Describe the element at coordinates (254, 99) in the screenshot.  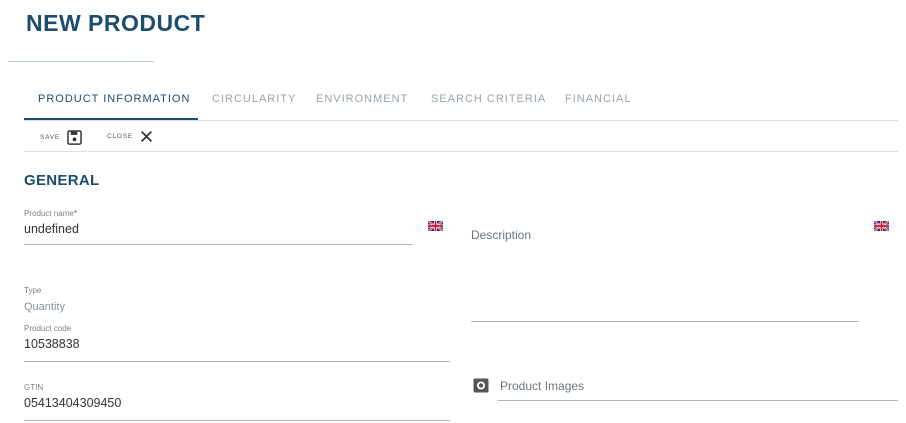
I see `tab-circularity: CIRCULARITY` at that location.